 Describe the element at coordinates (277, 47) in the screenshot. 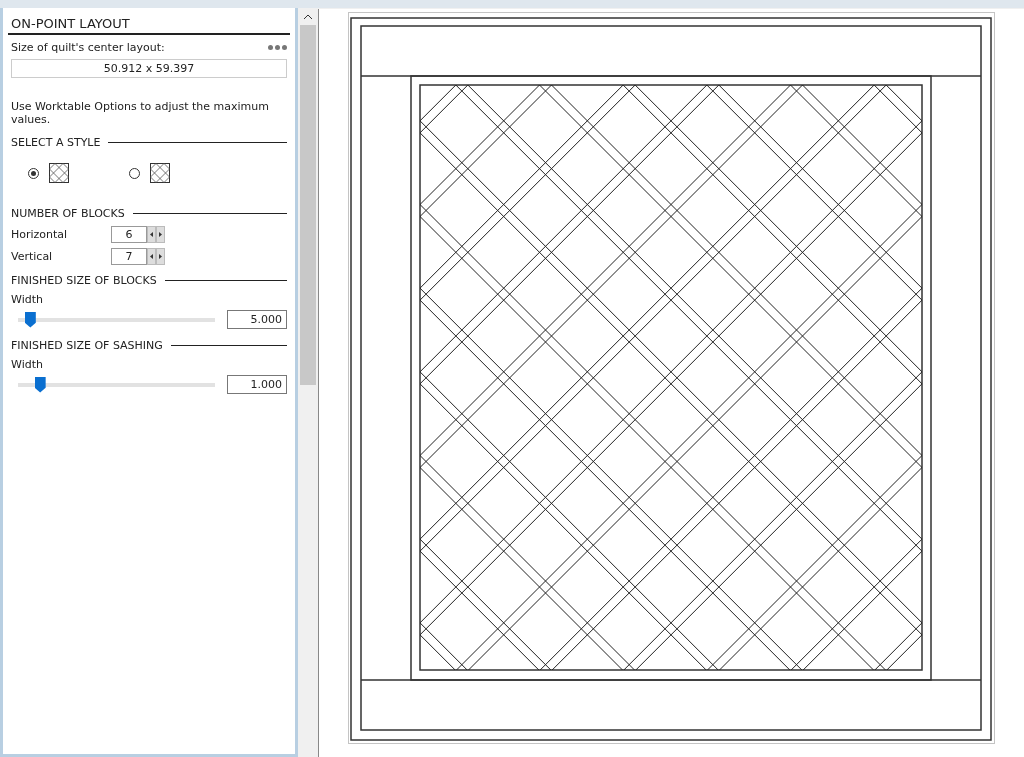

I see `more-icon` at that location.